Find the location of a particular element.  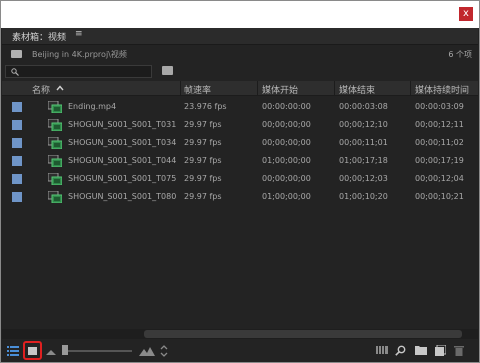

window-titlebar: x is located at coordinates (240, 14).